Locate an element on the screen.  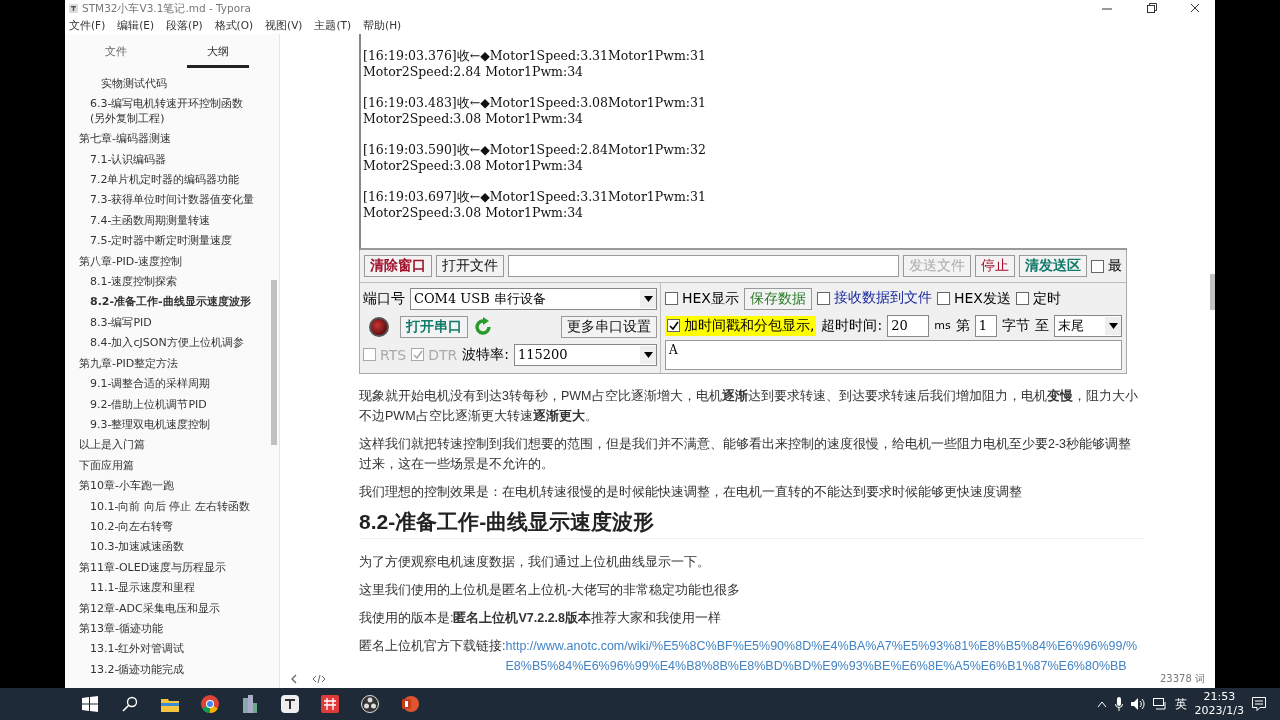
port-dropdown: COM4 USB 串行设备 is located at coordinates (533, 298).